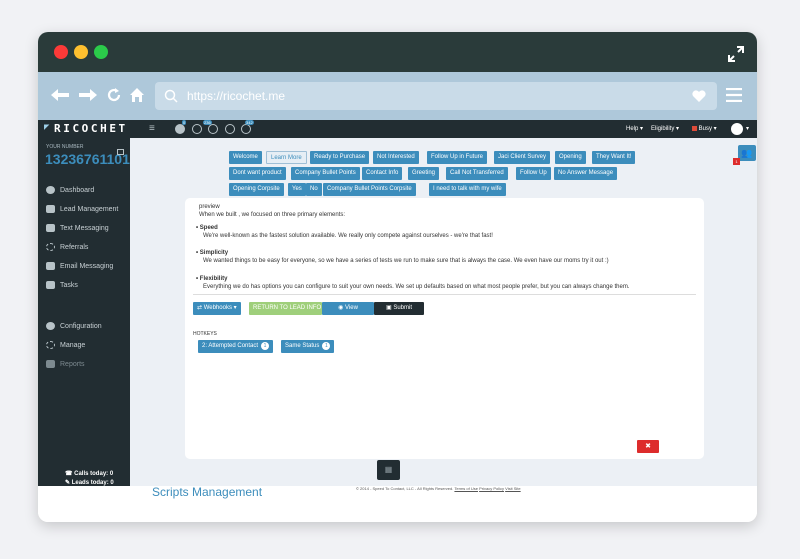 The width and height of the screenshot is (800, 559). I want to click on submit-button: ▣ Submit, so click(399, 308).